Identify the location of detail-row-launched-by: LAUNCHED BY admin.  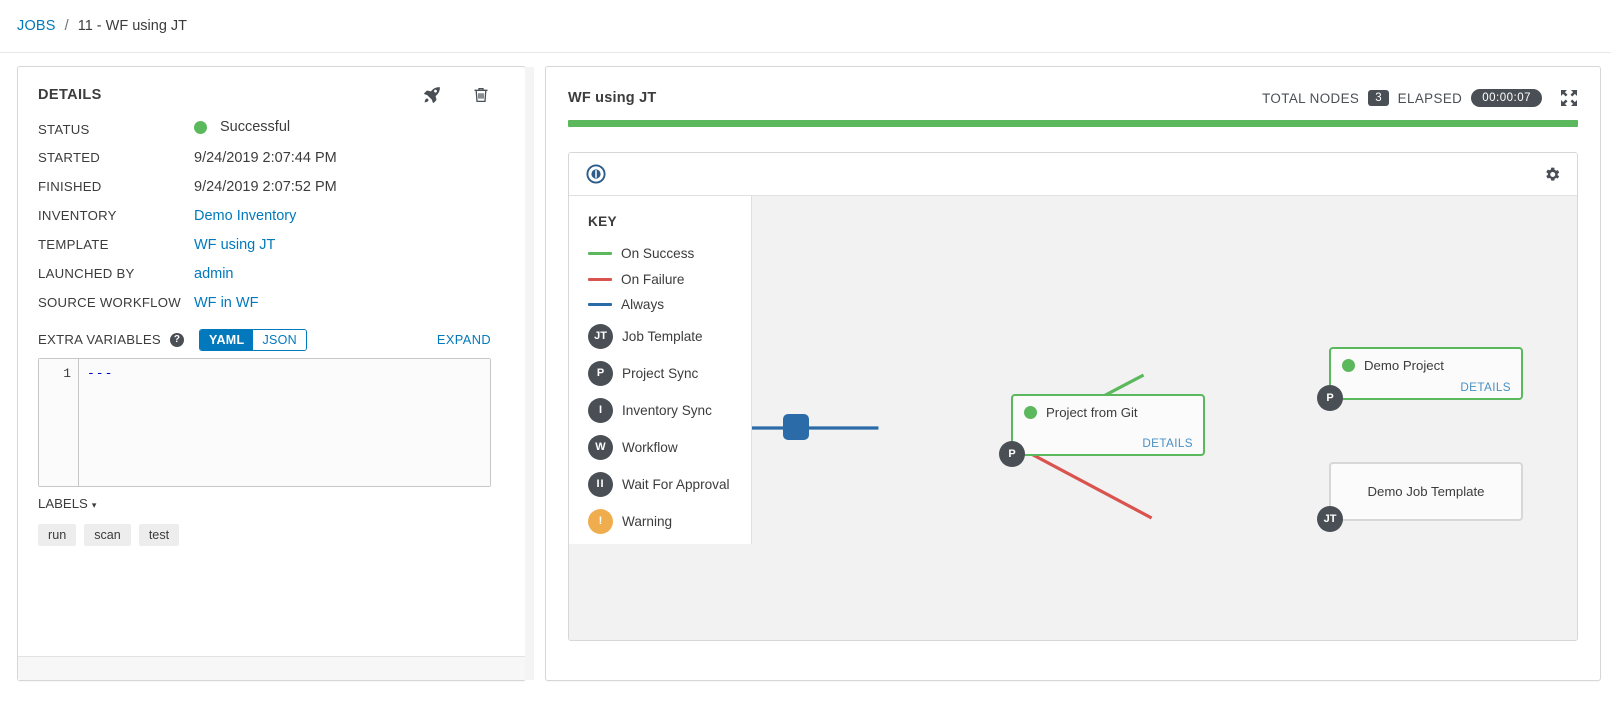
(271, 274).